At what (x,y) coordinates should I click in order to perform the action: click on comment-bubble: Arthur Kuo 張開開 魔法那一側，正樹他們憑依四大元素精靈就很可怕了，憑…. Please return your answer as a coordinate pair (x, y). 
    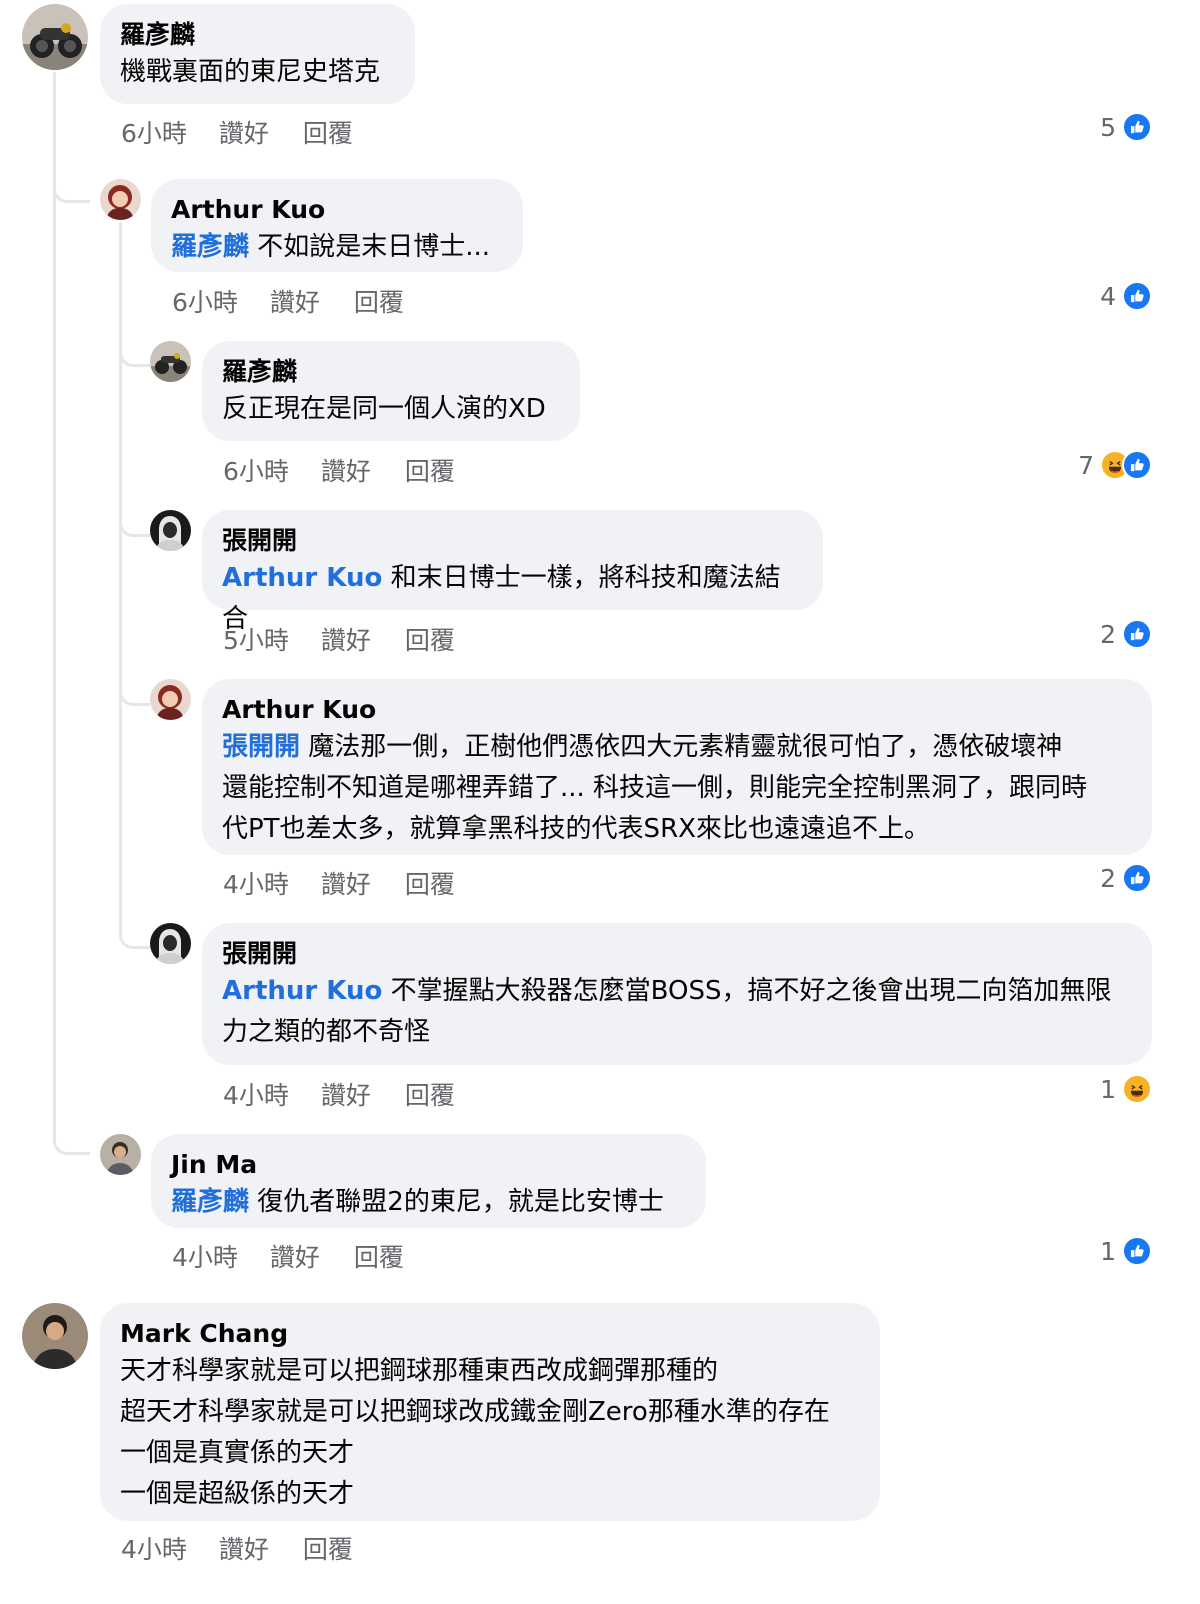
    Looking at the image, I should click on (677, 767).